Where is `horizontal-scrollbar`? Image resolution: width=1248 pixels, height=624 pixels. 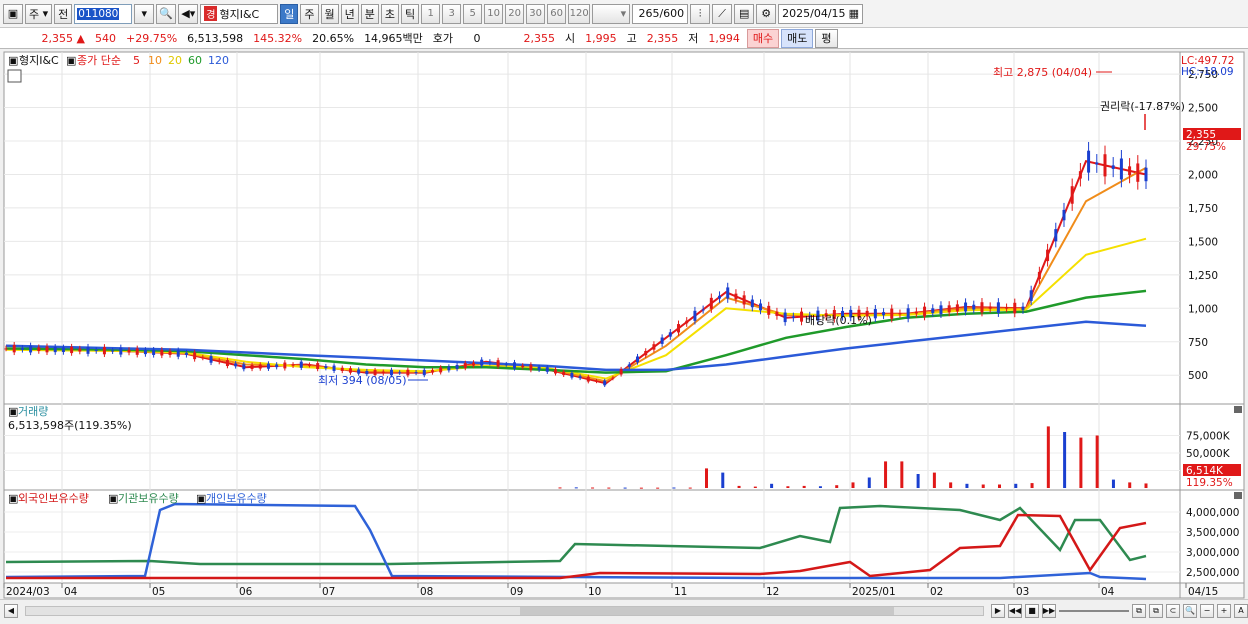
horizontal-scrollbar is located at coordinates (504, 610).